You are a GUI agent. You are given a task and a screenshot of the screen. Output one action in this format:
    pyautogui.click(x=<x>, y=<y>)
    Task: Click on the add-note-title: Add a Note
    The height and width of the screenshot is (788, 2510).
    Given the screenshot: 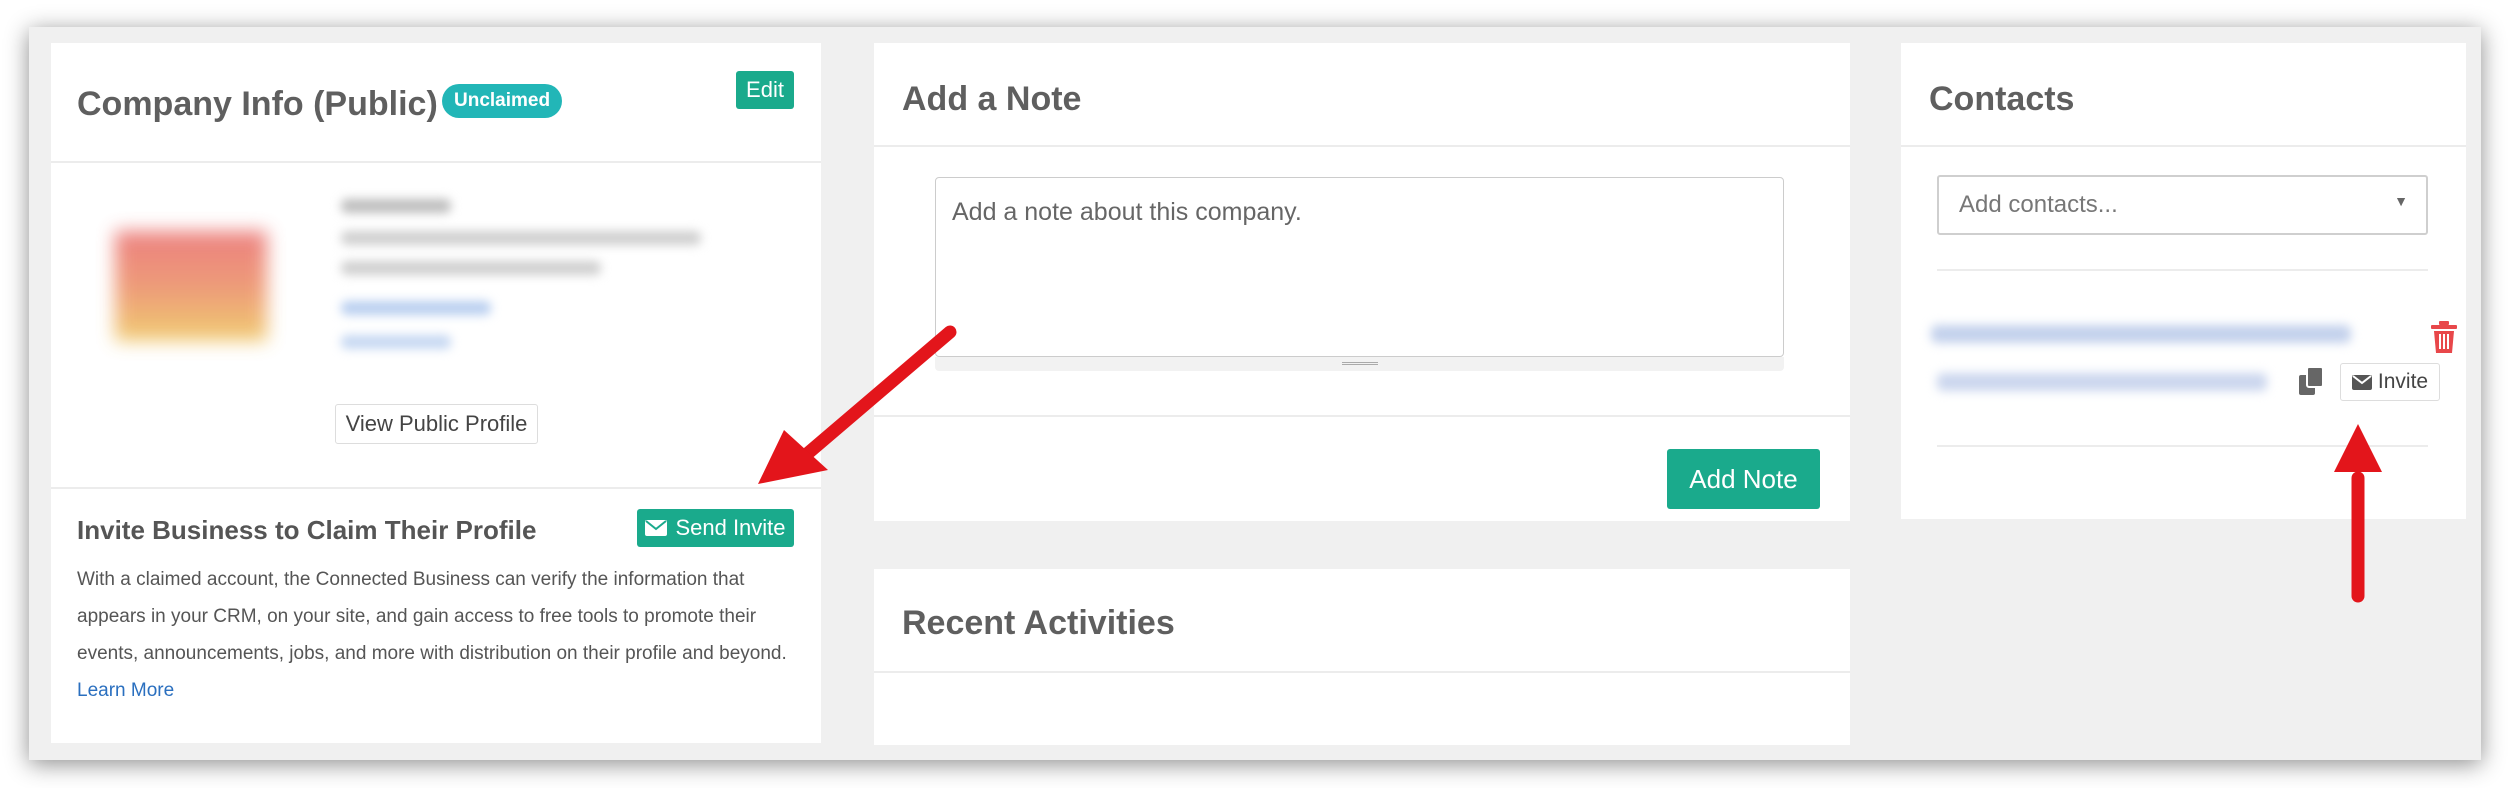 What is the action you would take?
    pyautogui.click(x=992, y=99)
    